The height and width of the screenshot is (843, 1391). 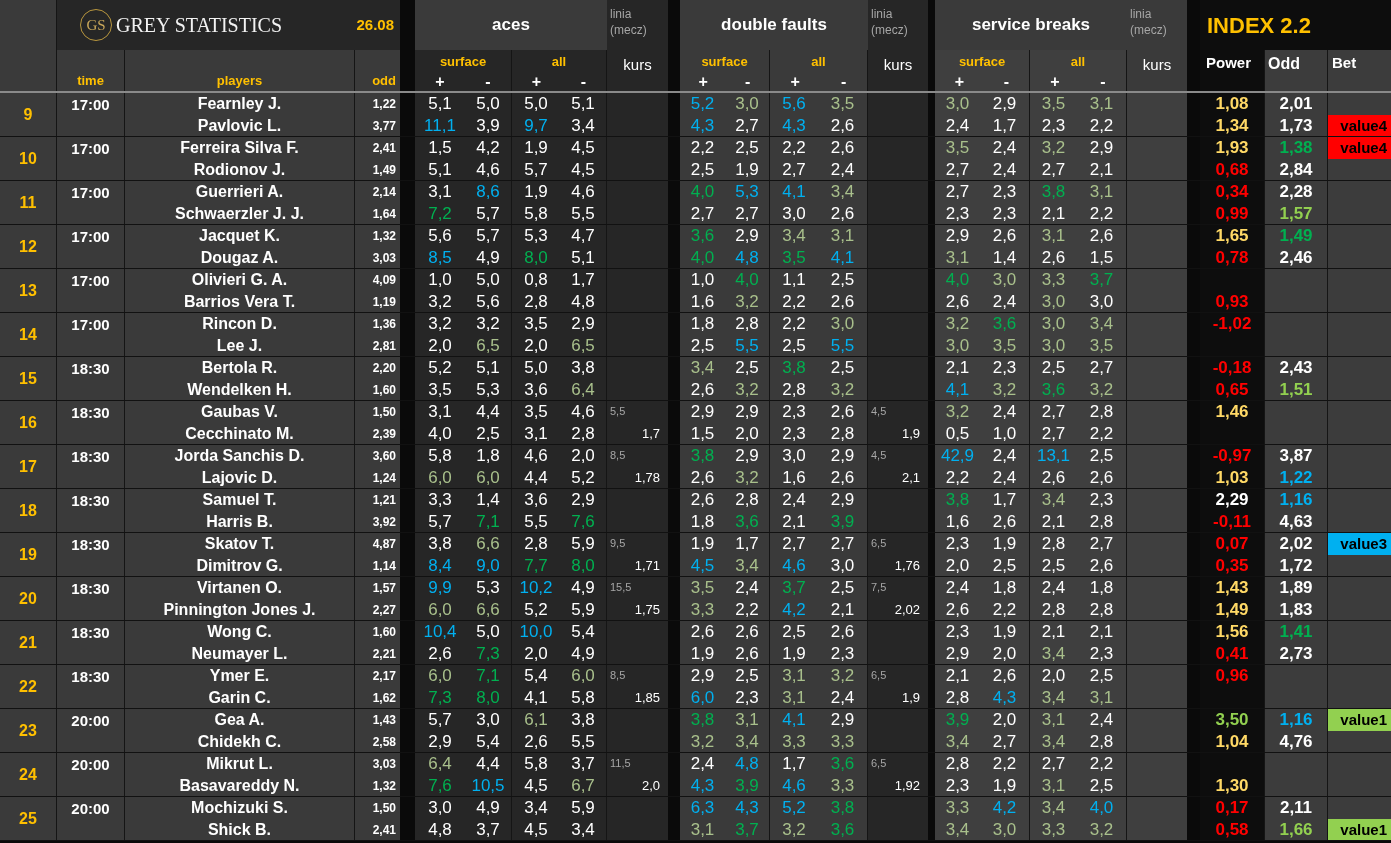 What do you see at coordinates (536, 631) in the screenshot?
I see `cell-value: 10,0` at bounding box center [536, 631].